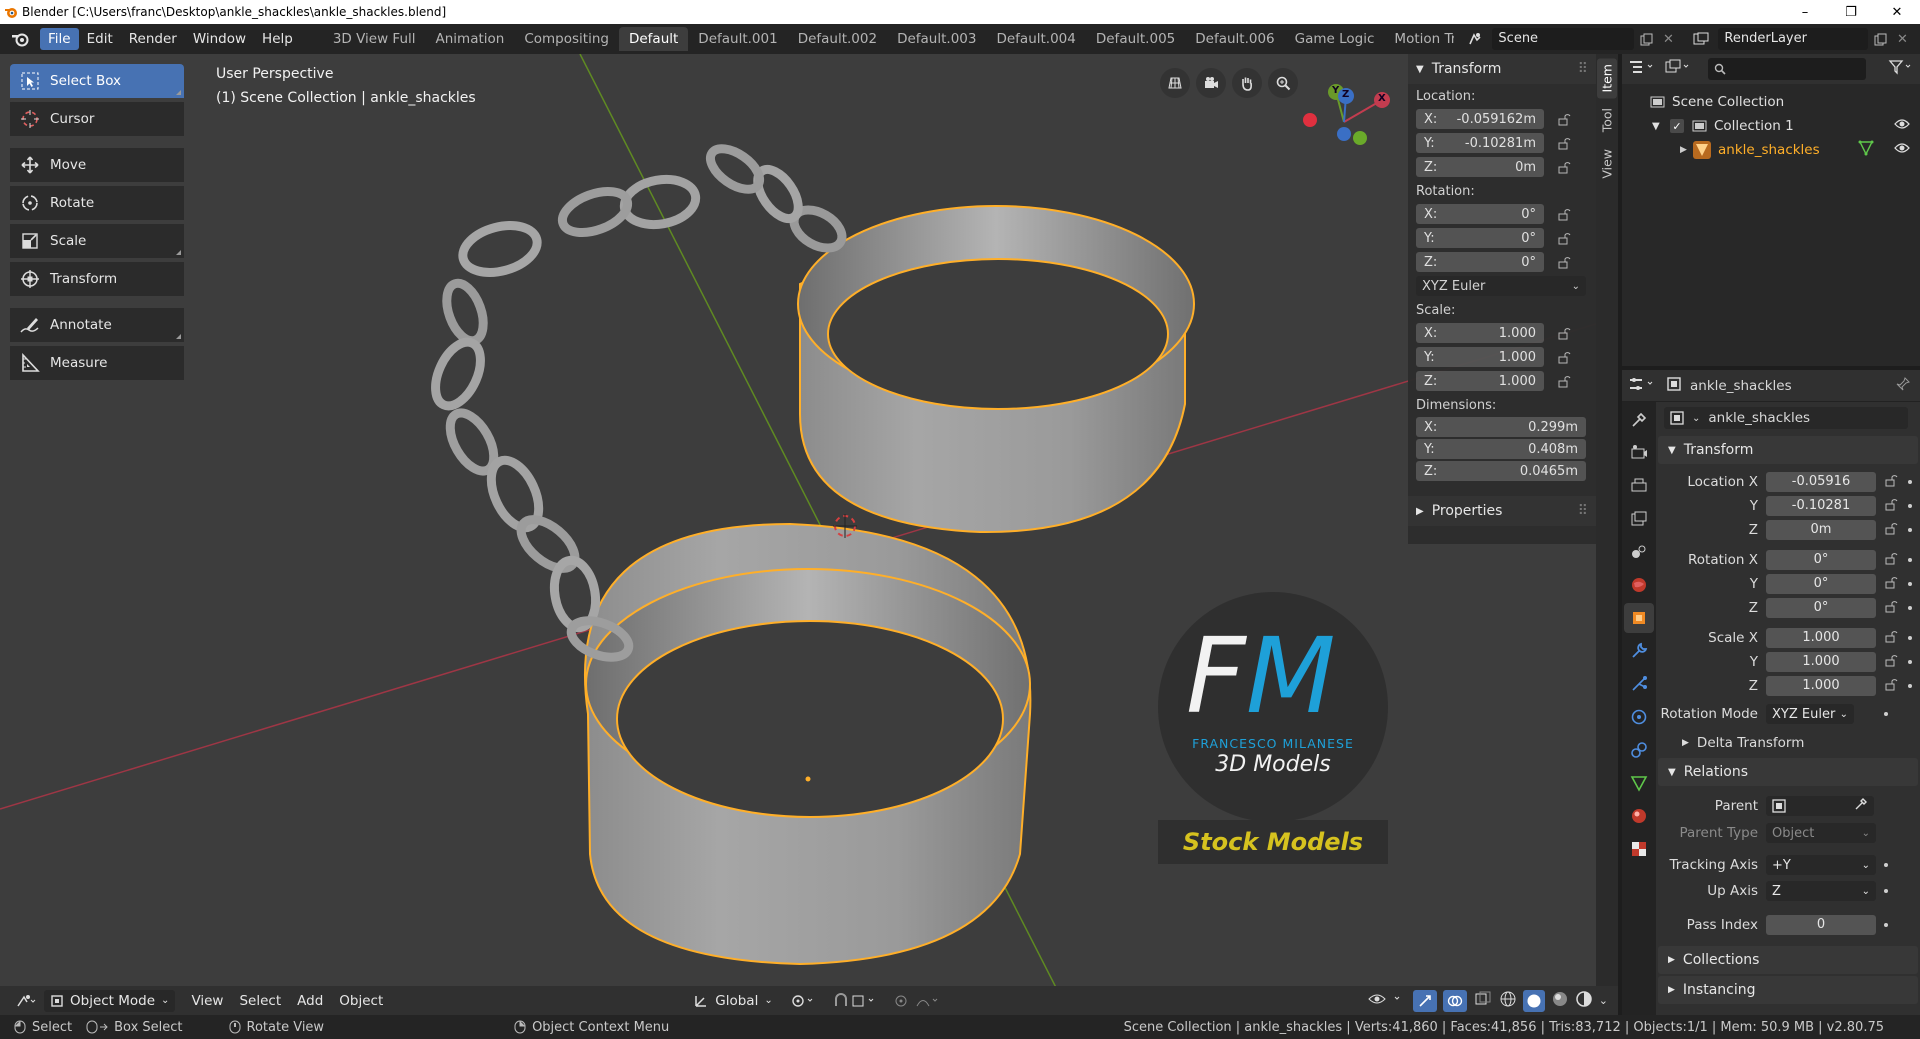 This screenshot has width=1920, height=1039. I want to click on pin-icon, so click(1903, 385).